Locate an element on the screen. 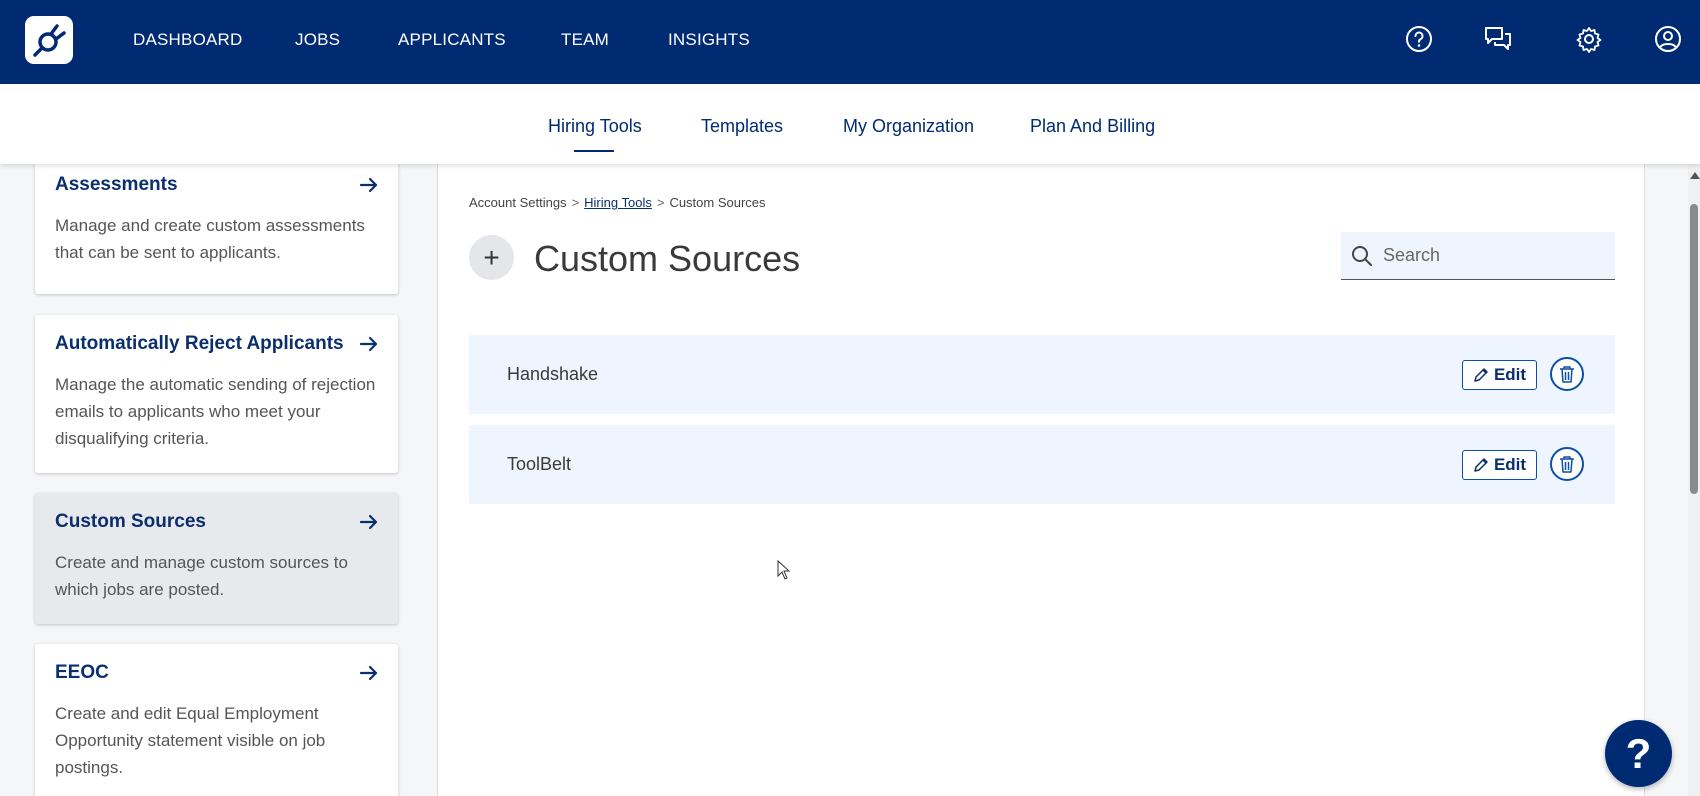  page-title: Custom Sources is located at coordinates (667, 258).